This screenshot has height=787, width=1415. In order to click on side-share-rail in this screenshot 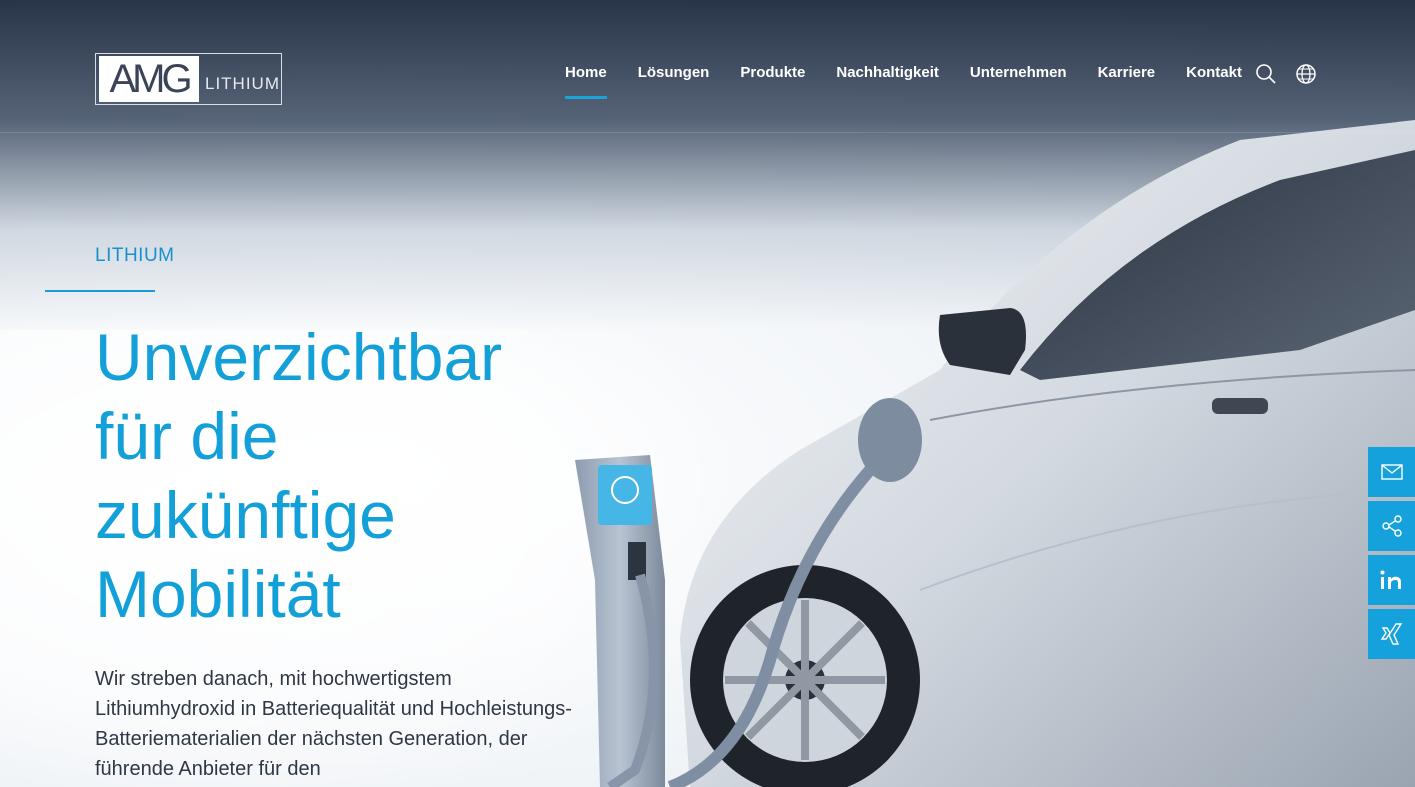, I will do `click(1391, 555)`.